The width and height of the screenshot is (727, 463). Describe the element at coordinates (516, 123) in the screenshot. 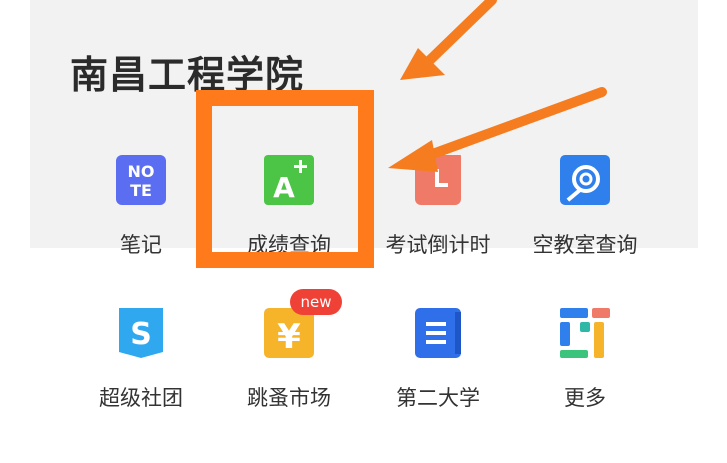

I see `arrow-line-middle` at that location.